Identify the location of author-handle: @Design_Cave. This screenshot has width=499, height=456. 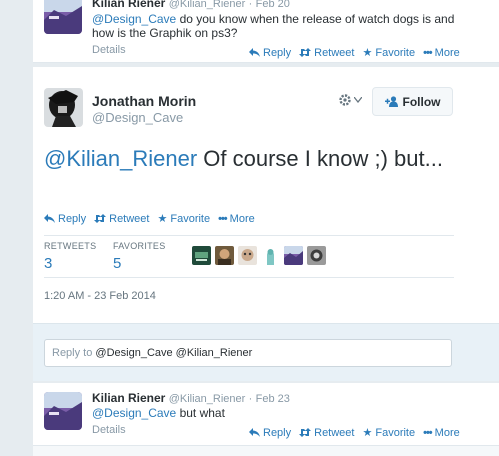
(137, 117).